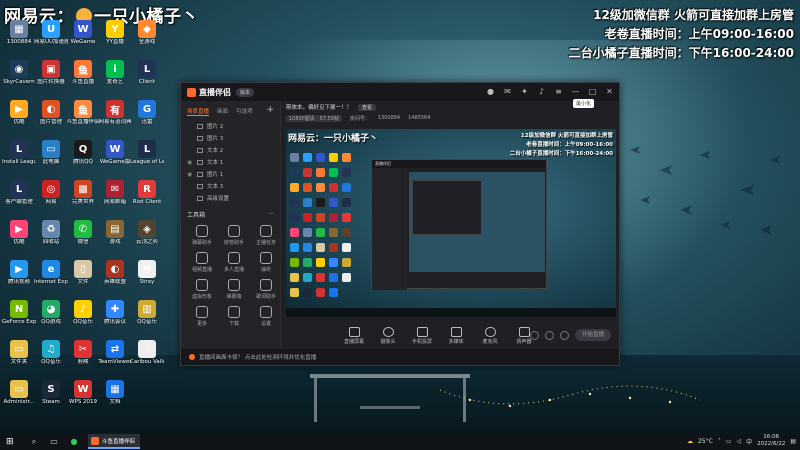  What do you see at coordinates (490, 336) in the screenshot?
I see `microphone-button: 麦克风` at bounding box center [490, 336].